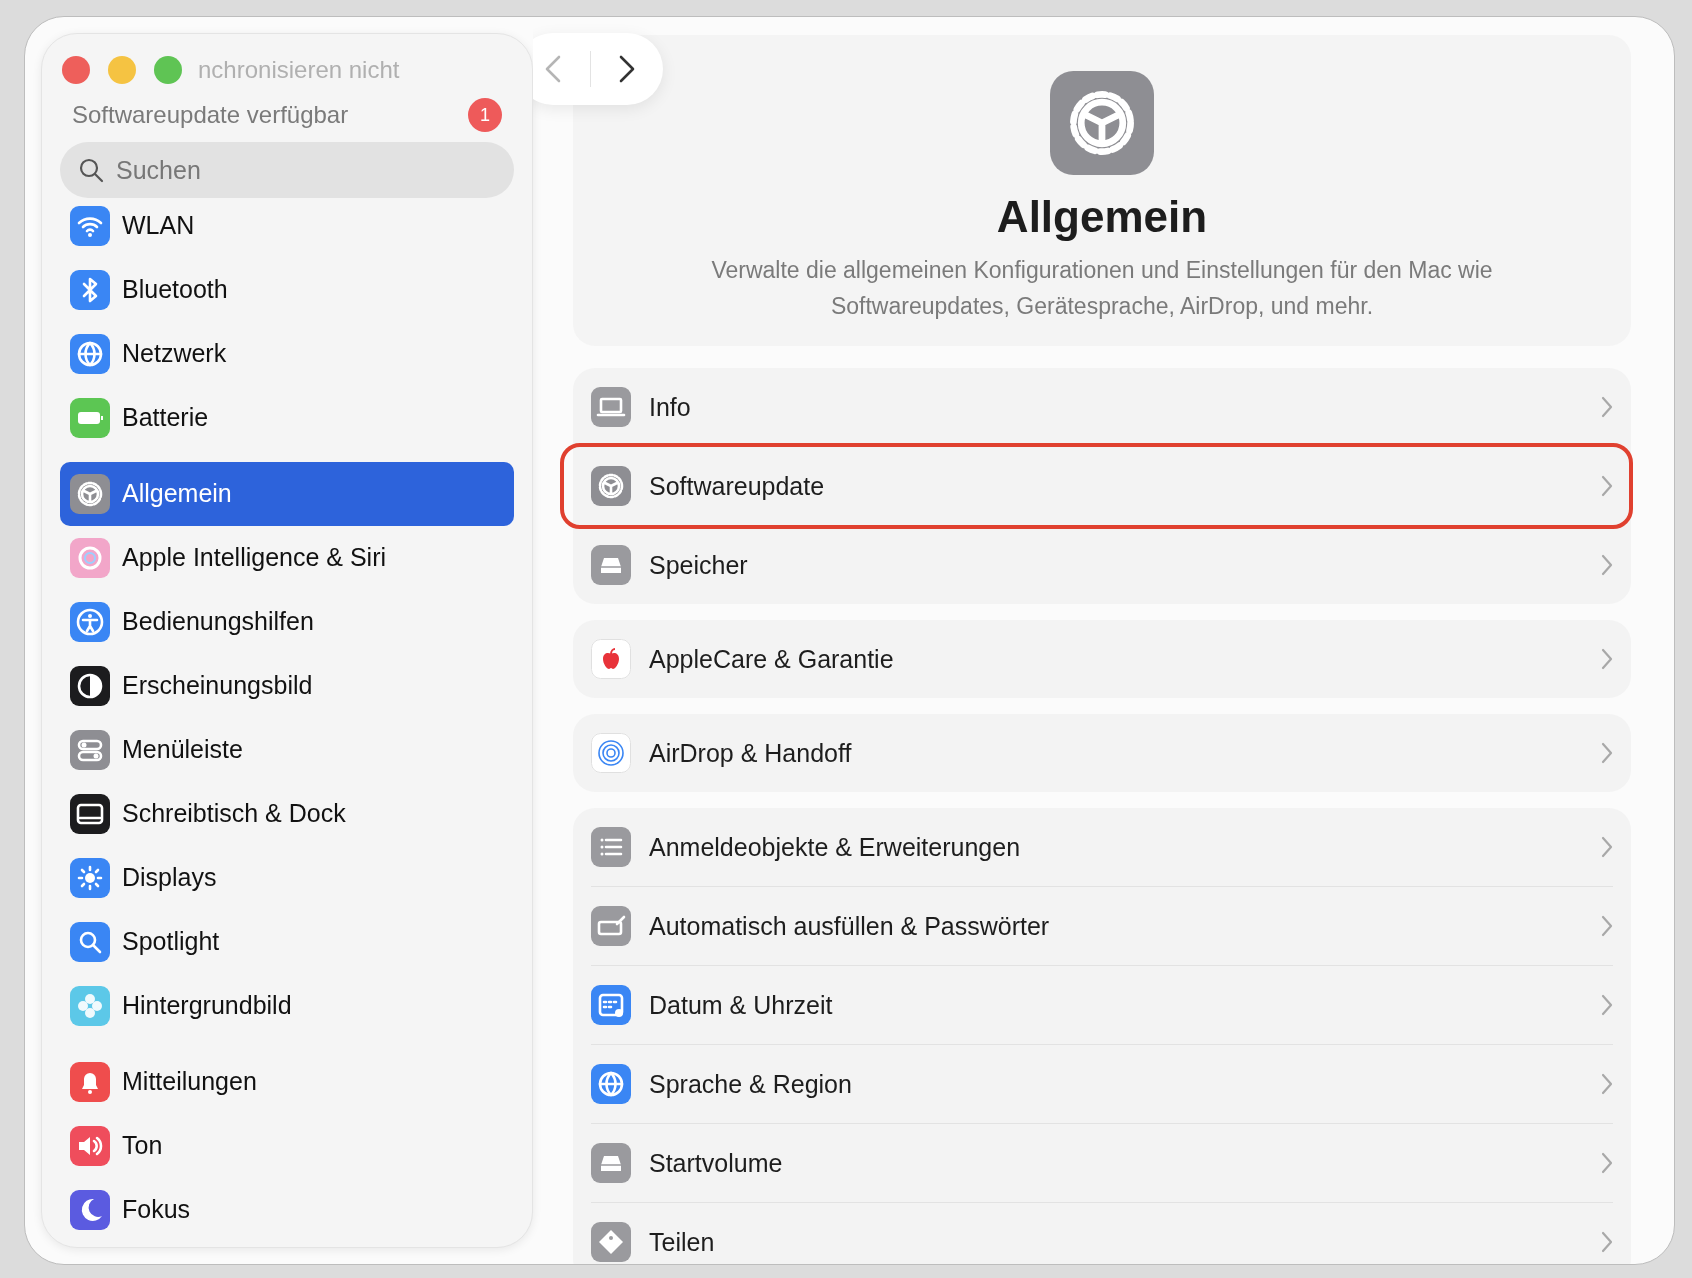 The height and width of the screenshot is (1278, 1692). I want to click on settings-row: Startvolume, so click(1102, 1163).